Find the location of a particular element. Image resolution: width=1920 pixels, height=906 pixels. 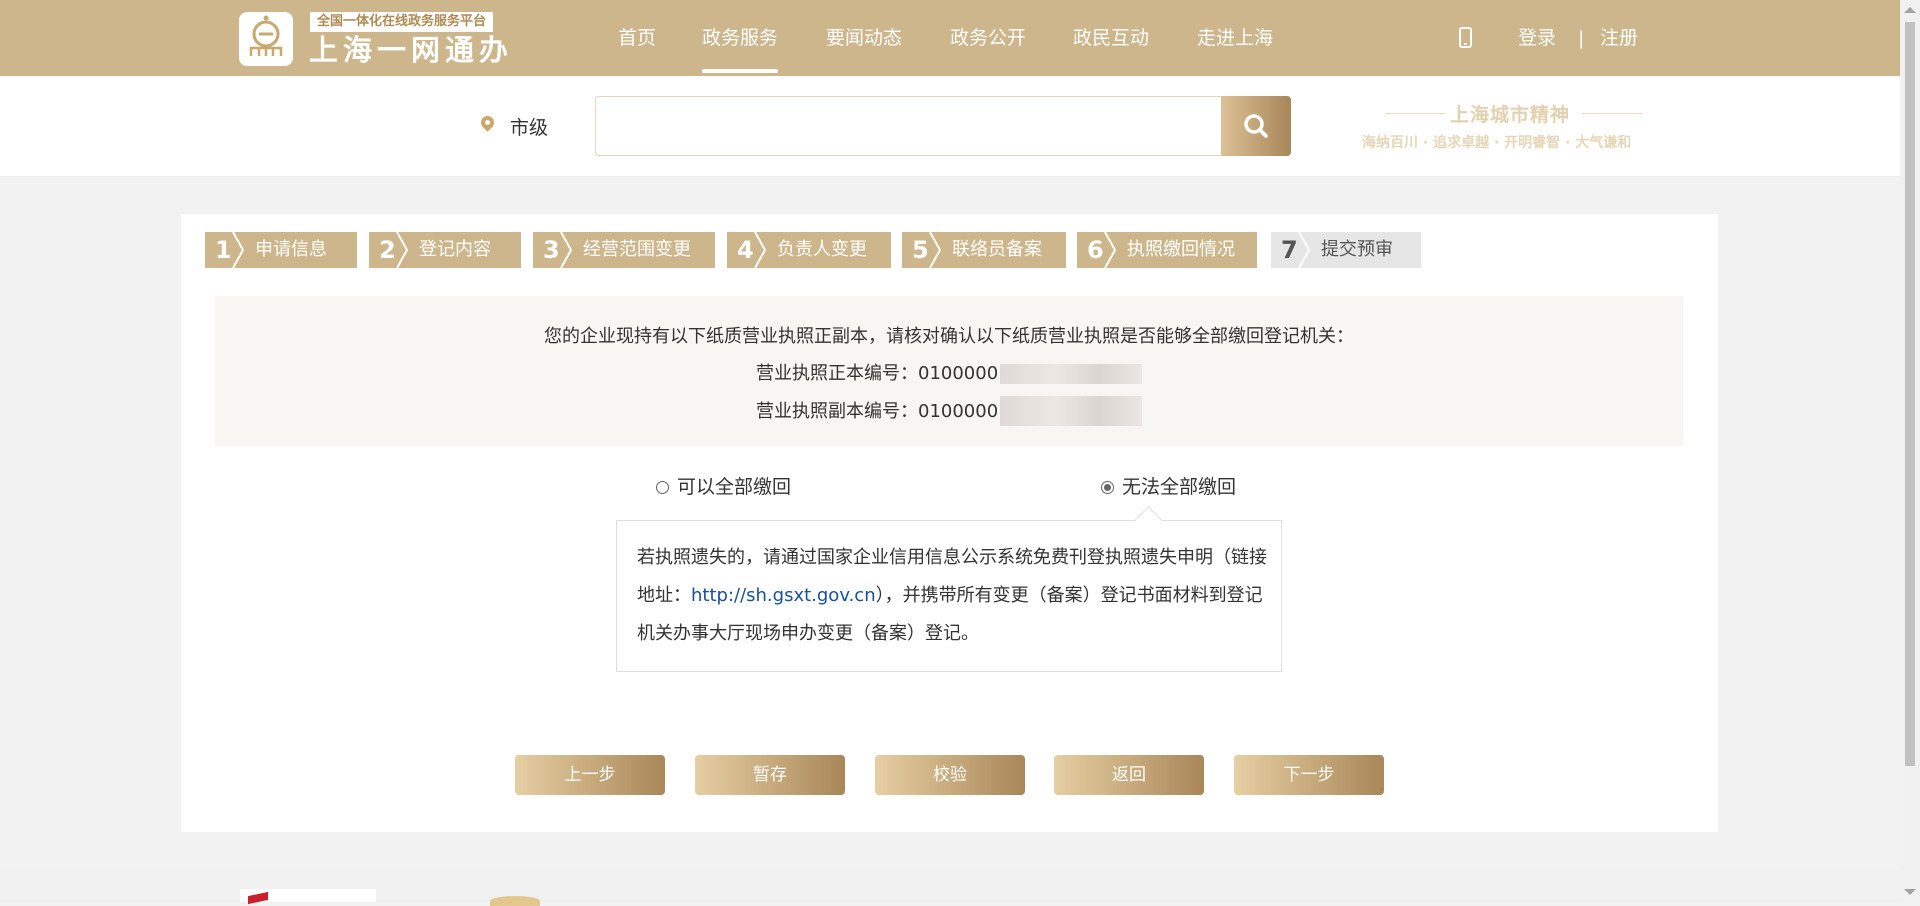

decor-line-left is located at coordinates (1415, 113).